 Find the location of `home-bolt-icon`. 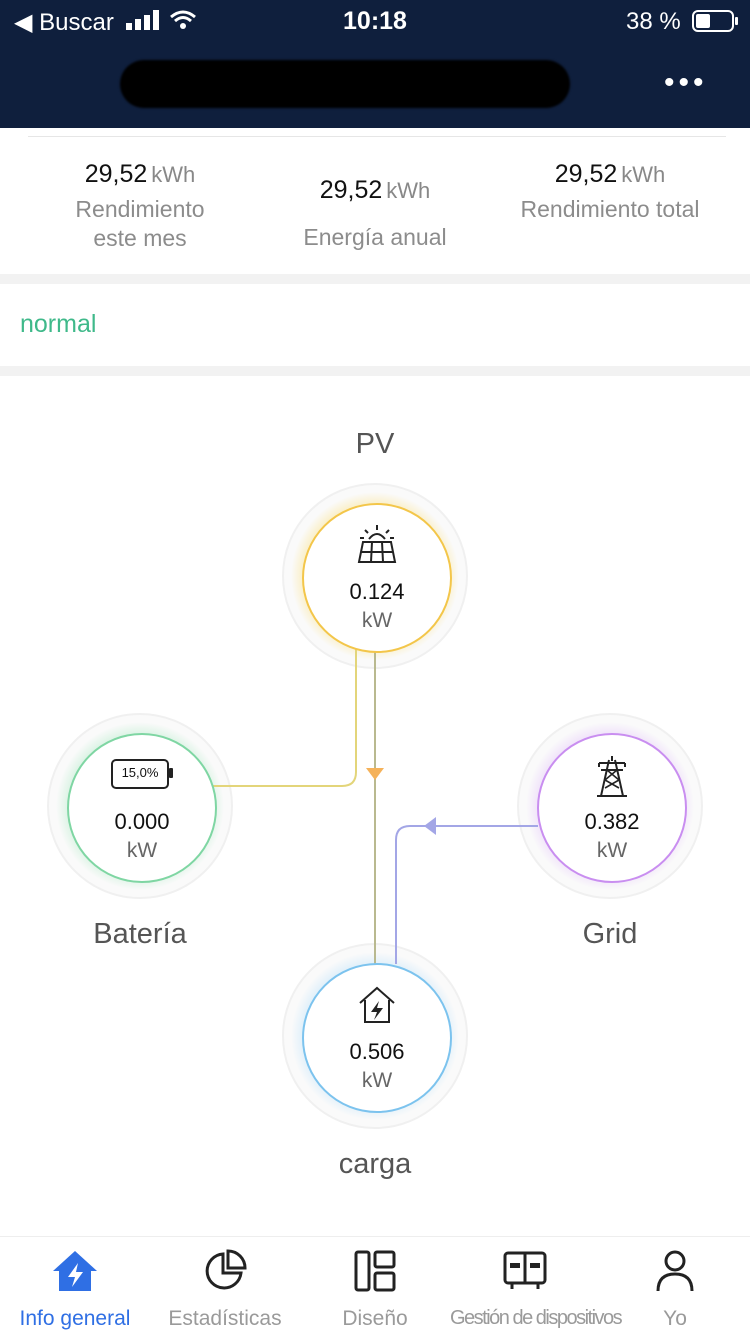

home-bolt-icon is located at coordinates (75, 1271).